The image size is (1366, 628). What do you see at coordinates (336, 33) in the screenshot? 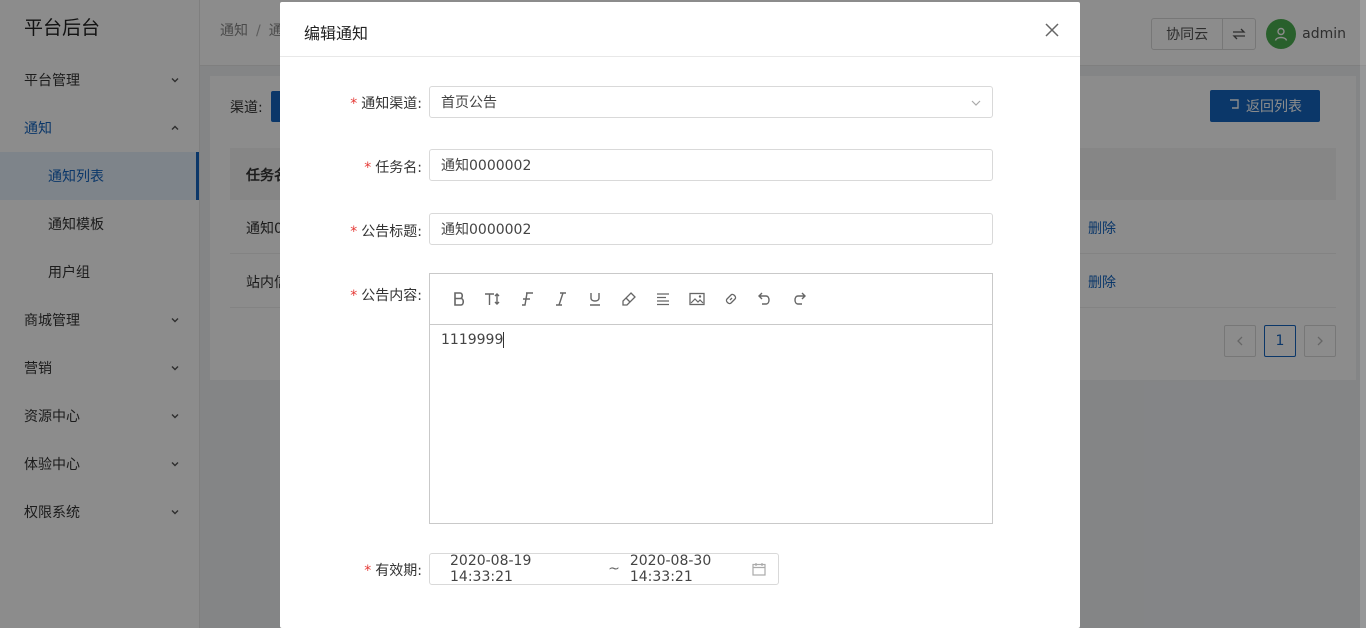
I see `dialog-title: 编辑通知` at bounding box center [336, 33].